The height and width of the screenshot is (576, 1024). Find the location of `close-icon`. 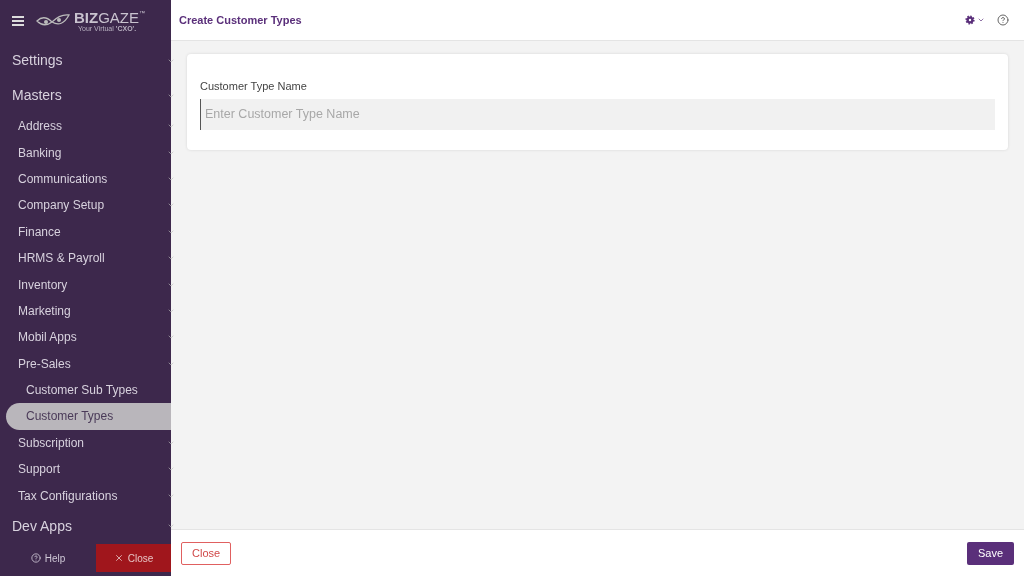

close-icon is located at coordinates (118, 558).